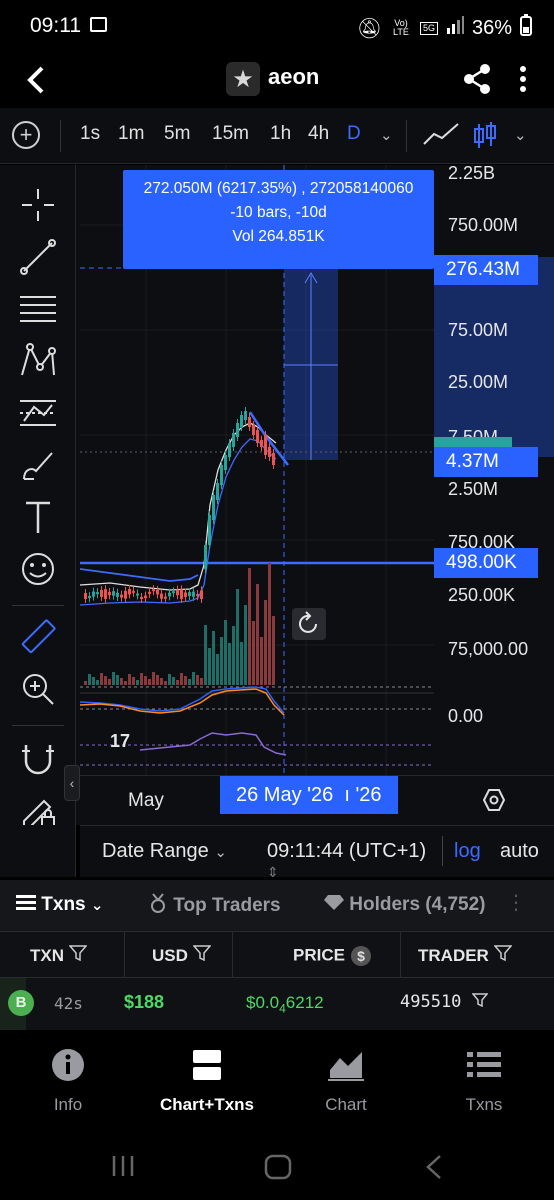  I want to click on nav-chart: Chart, so click(346, 1081).